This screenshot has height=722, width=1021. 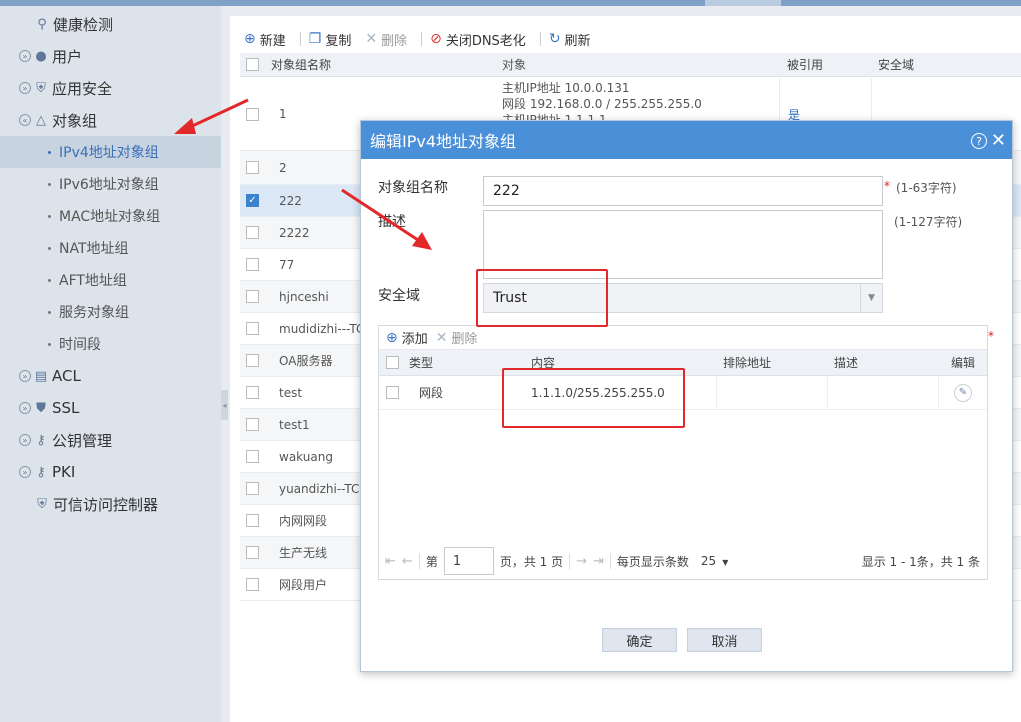 I want to click on arrow-to-description, so click(x=386, y=219).